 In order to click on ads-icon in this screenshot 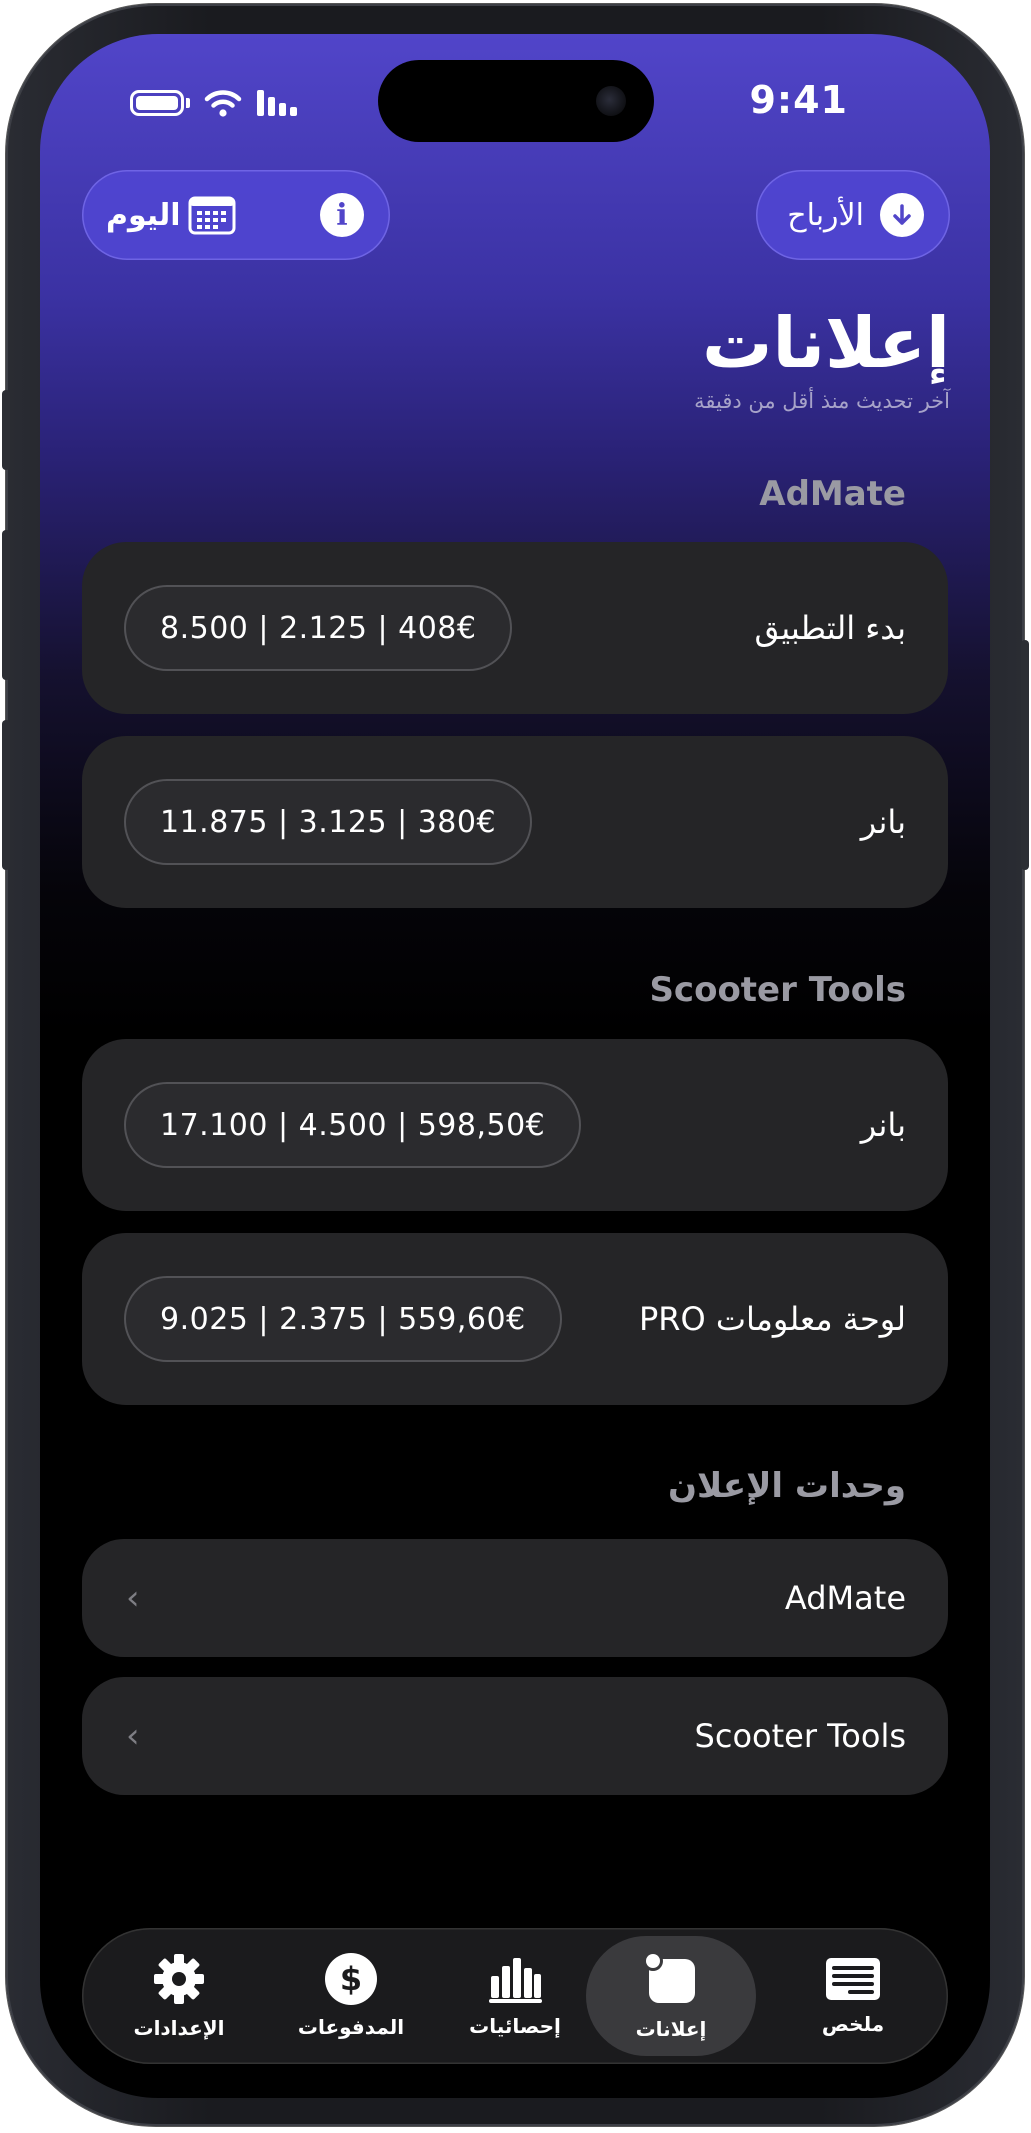, I will do `click(669, 1977)`.